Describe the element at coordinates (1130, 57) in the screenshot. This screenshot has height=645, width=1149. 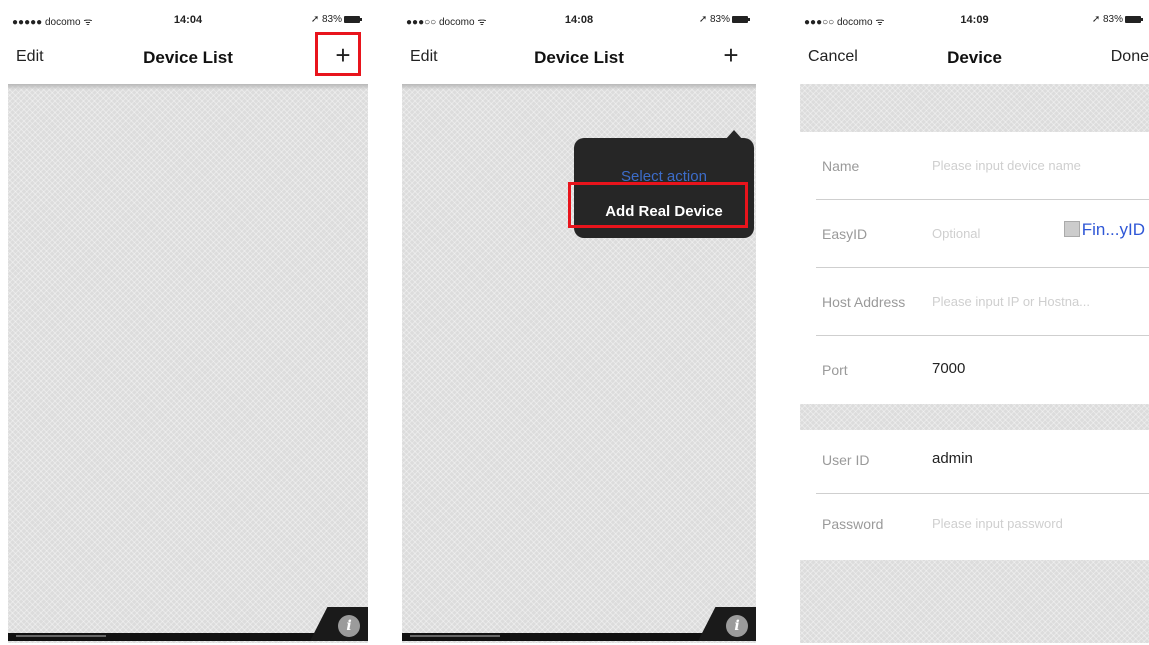
I see `done-button: Done` at that location.